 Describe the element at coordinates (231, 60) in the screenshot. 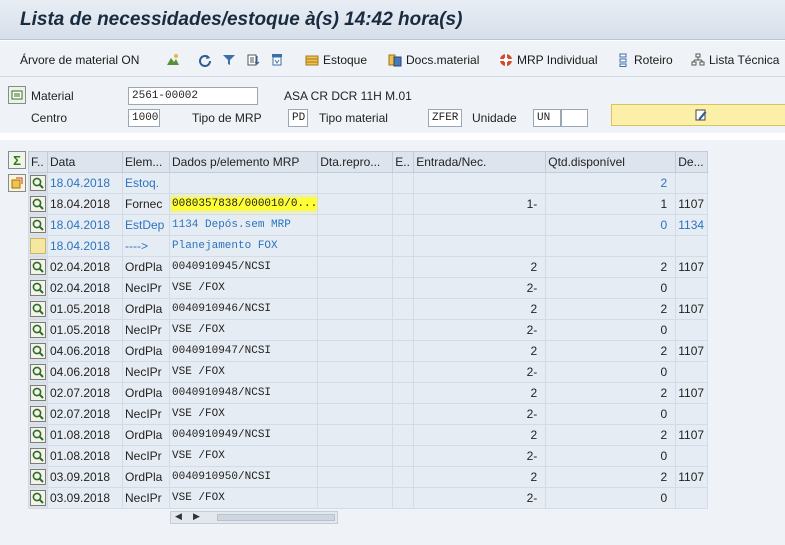

I see `filter-icon-button` at that location.